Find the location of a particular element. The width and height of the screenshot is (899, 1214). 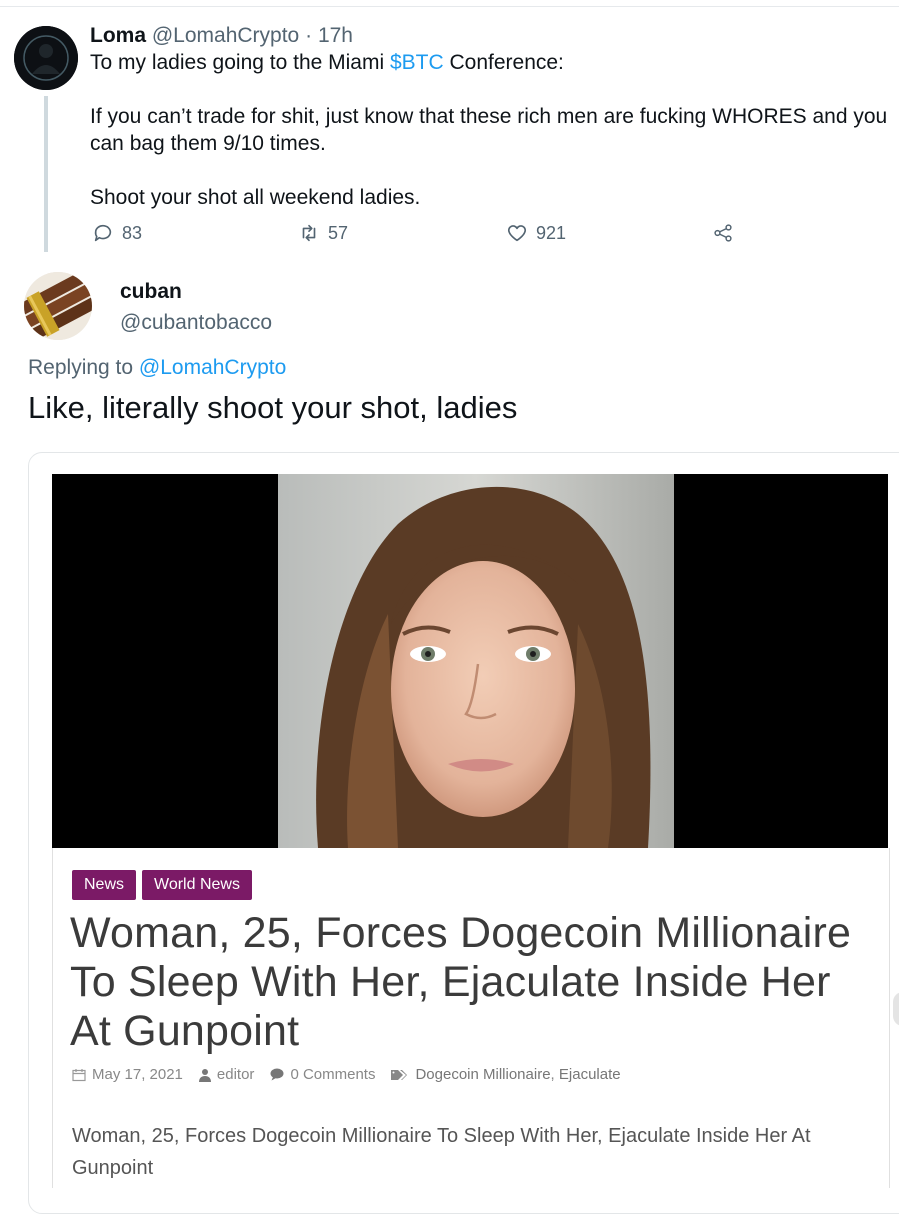

user-icon is located at coordinates (204, 1075).